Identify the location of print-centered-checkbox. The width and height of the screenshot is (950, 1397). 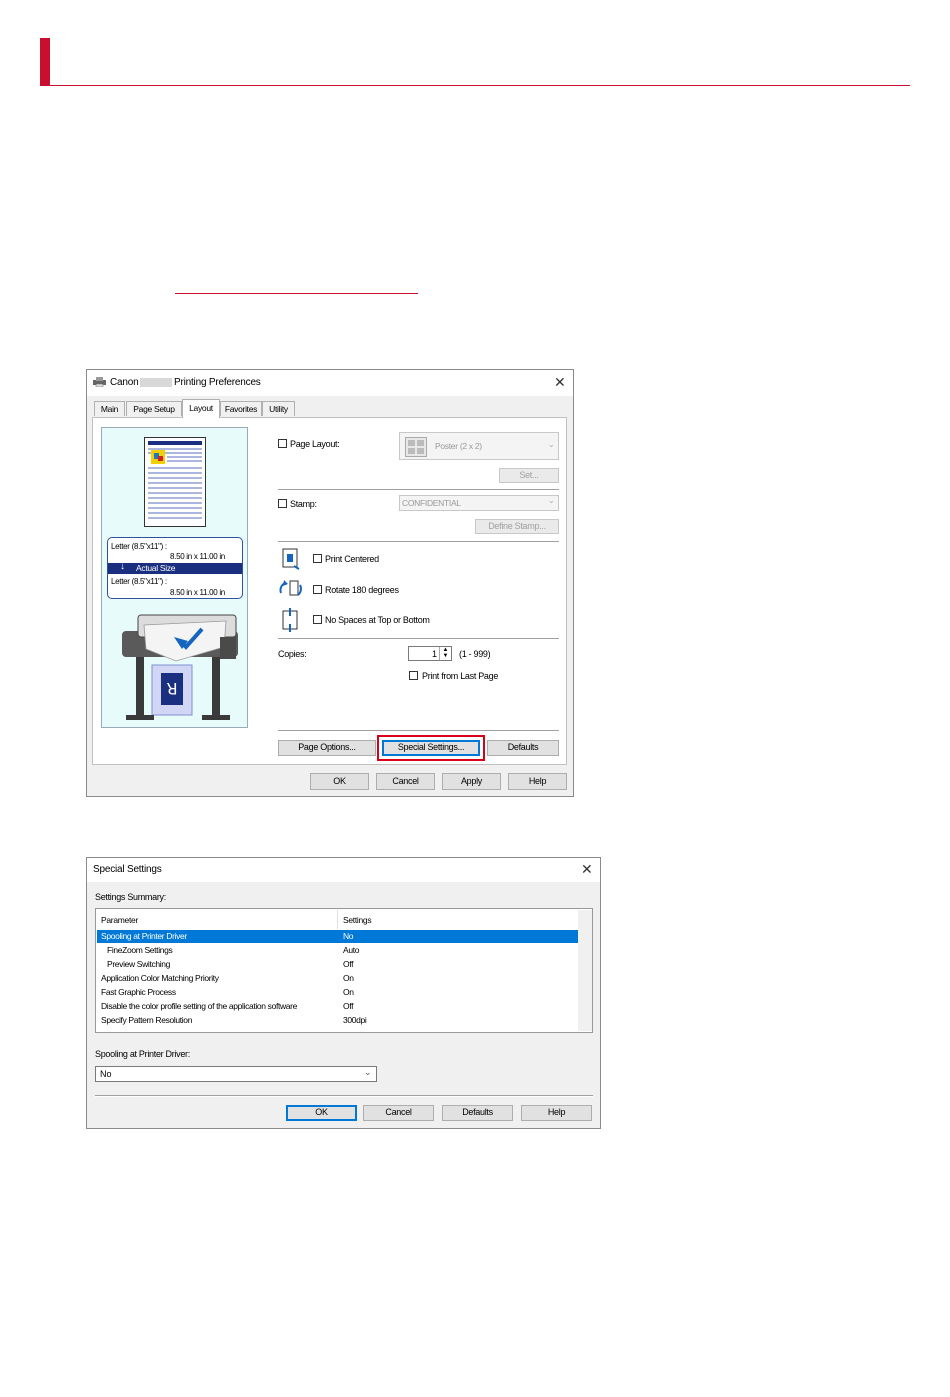
(317, 558).